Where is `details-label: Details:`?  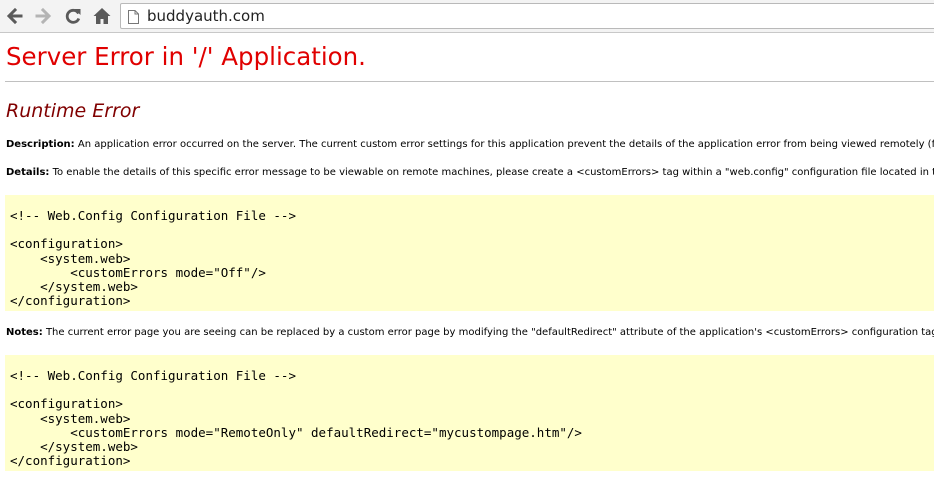 details-label: Details: is located at coordinates (28, 172).